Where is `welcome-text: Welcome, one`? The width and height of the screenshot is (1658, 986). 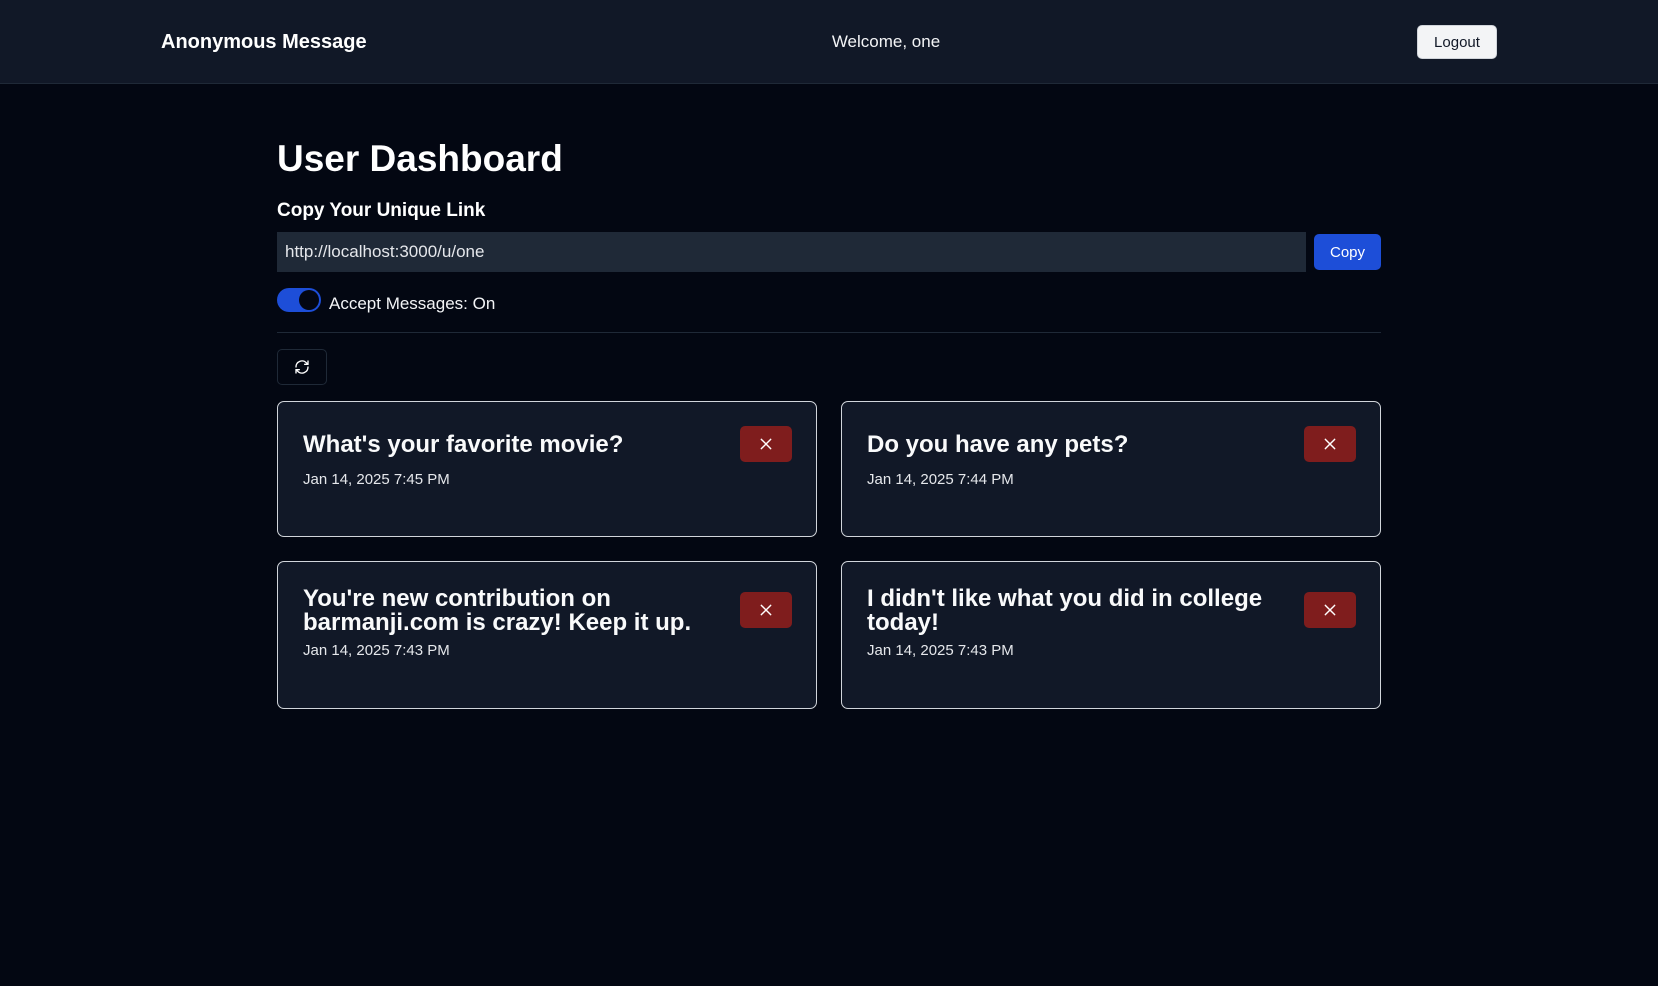
welcome-text: Welcome, one is located at coordinates (886, 41).